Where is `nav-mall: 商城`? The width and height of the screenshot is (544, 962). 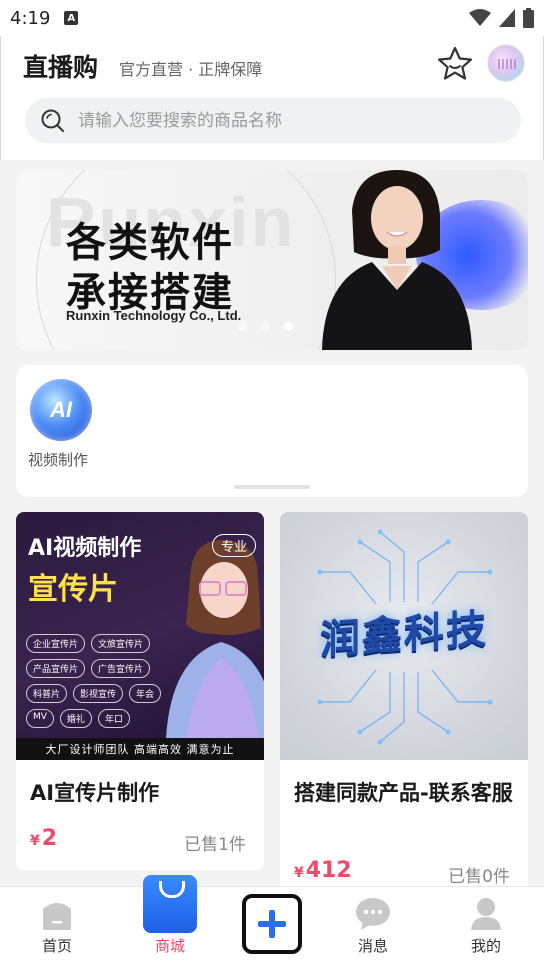 nav-mall: 商城 is located at coordinates (170, 918).